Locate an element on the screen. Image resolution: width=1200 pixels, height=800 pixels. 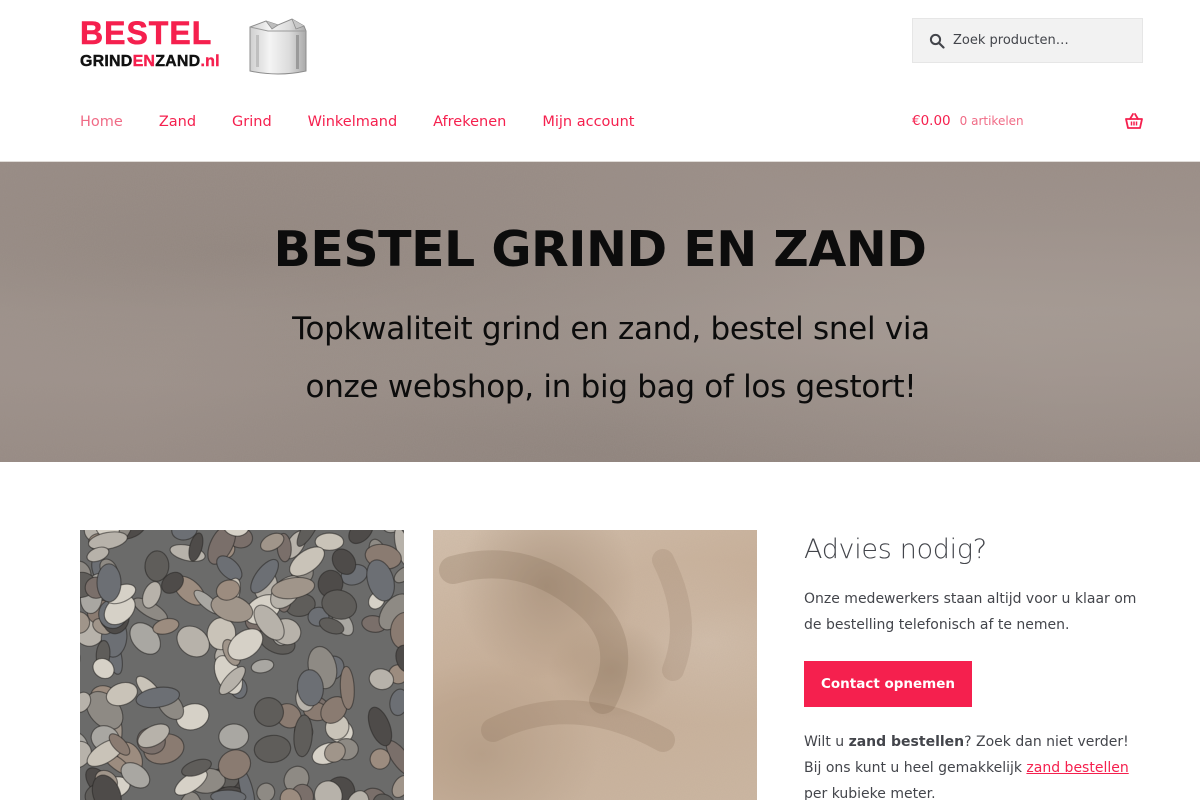
site-logo: BESTEL GRINDENZAND.nl is located at coordinates (196, 47).